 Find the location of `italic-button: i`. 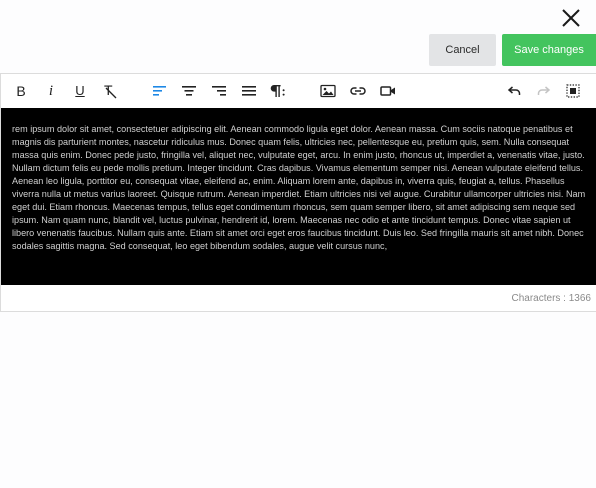

italic-button: i is located at coordinates (51, 91).